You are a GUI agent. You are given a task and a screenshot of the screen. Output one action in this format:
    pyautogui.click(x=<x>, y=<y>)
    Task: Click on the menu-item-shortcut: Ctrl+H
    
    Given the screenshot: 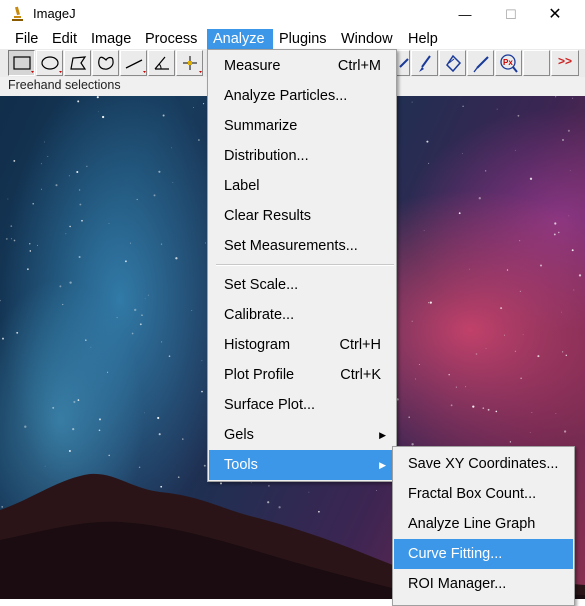 What is the action you would take?
    pyautogui.click(x=360, y=345)
    